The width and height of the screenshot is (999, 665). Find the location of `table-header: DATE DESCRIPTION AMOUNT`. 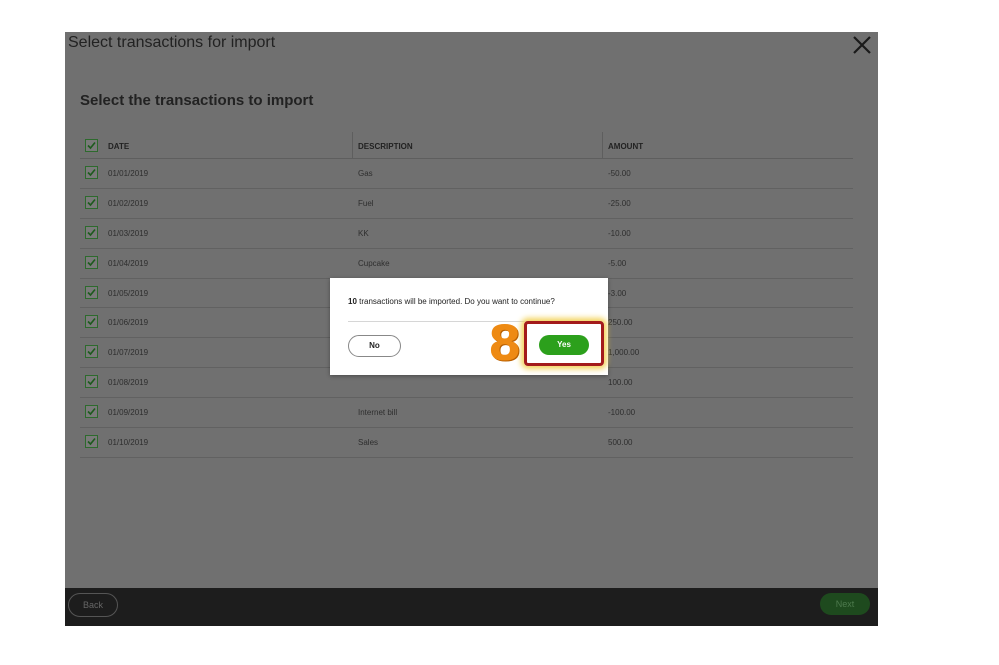

table-header: DATE DESCRIPTION AMOUNT is located at coordinates (466, 145).